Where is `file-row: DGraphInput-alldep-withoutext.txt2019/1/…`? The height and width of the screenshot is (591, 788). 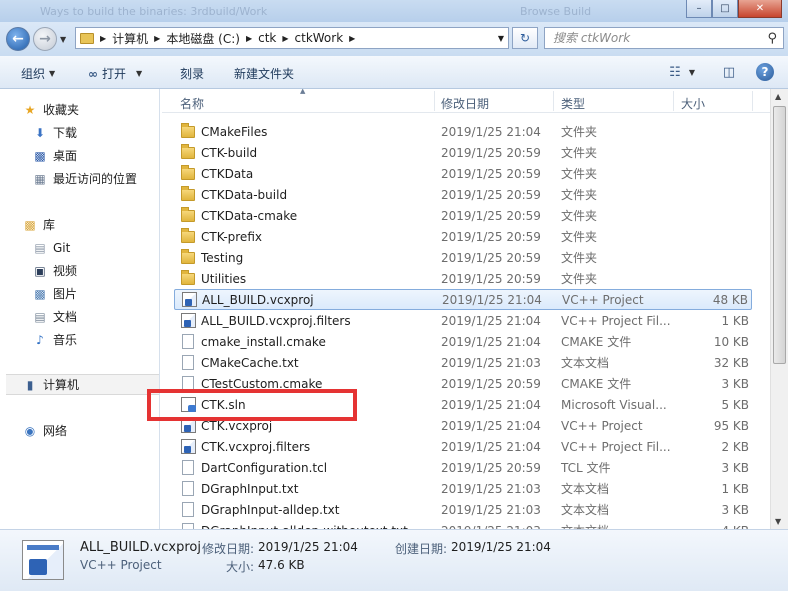 file-row: DGraphInput-alldep-withoutext.txt2019/1/… is located at coordinates (463, 524).